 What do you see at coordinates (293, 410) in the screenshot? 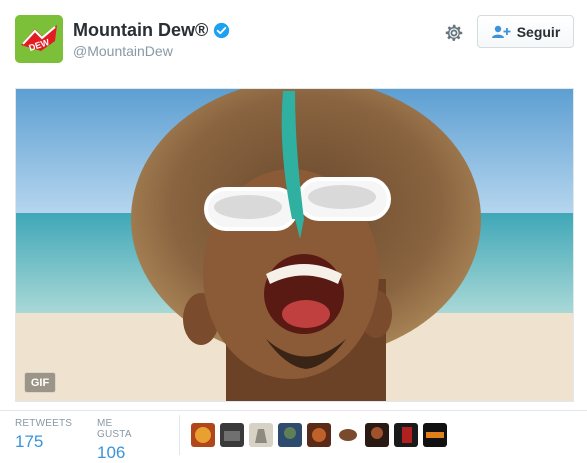
I see `divider` at bounding box center [293, 410].